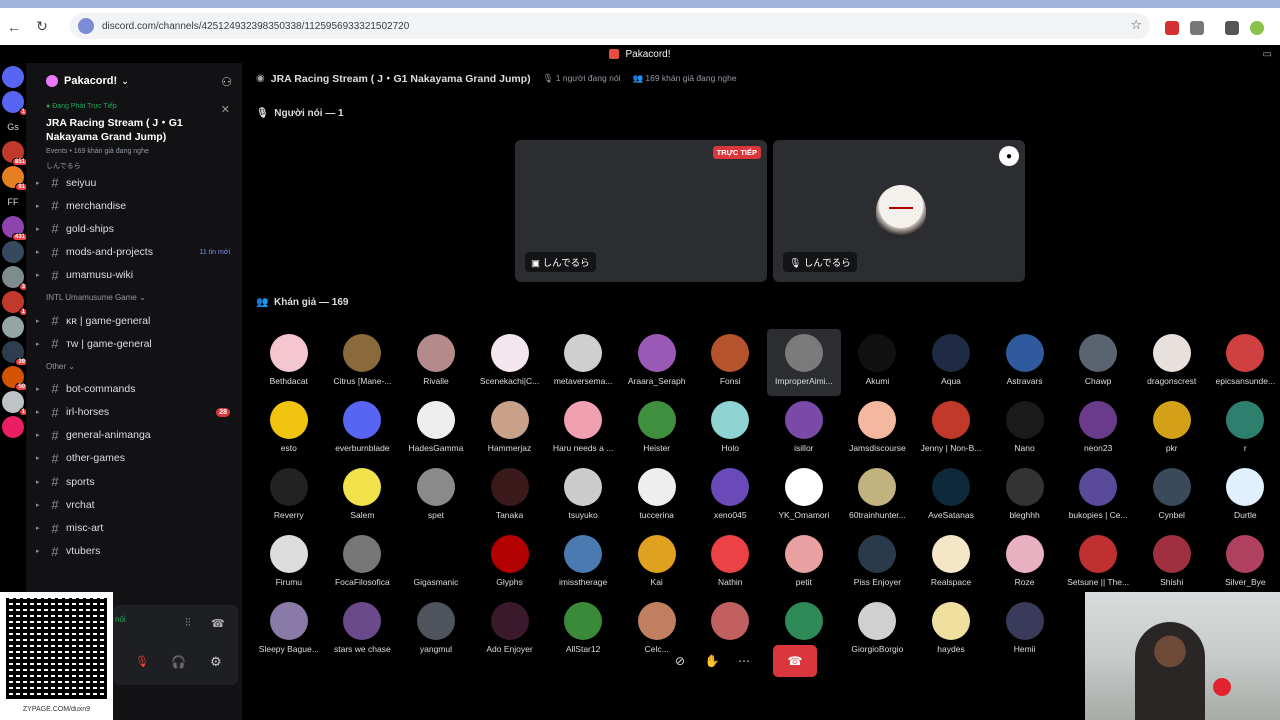 This screenshot has width=1280, height=720. I want to click on extensions-puzzle-icon, so click(1197, 28).